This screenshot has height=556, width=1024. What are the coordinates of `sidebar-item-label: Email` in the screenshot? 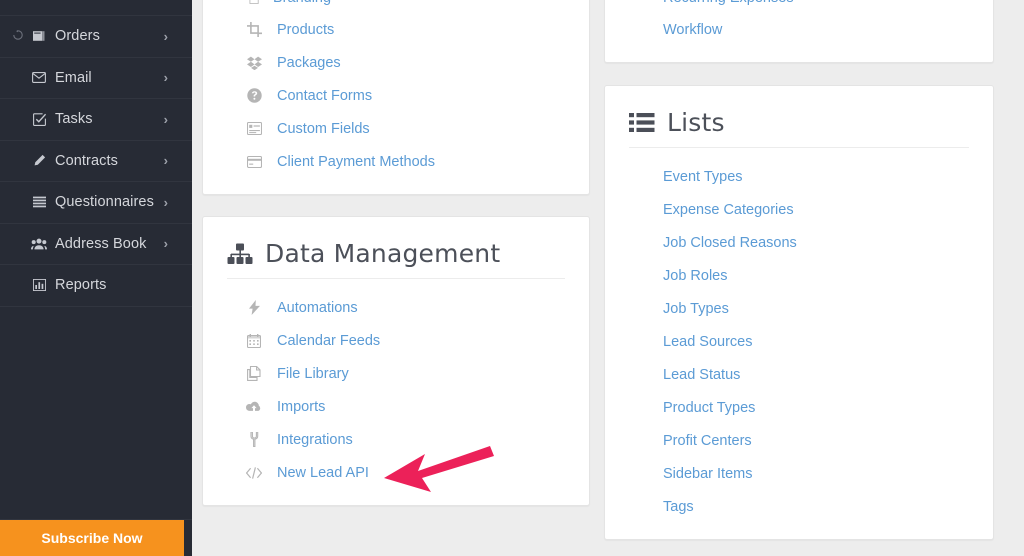 It's located at (73, 77).